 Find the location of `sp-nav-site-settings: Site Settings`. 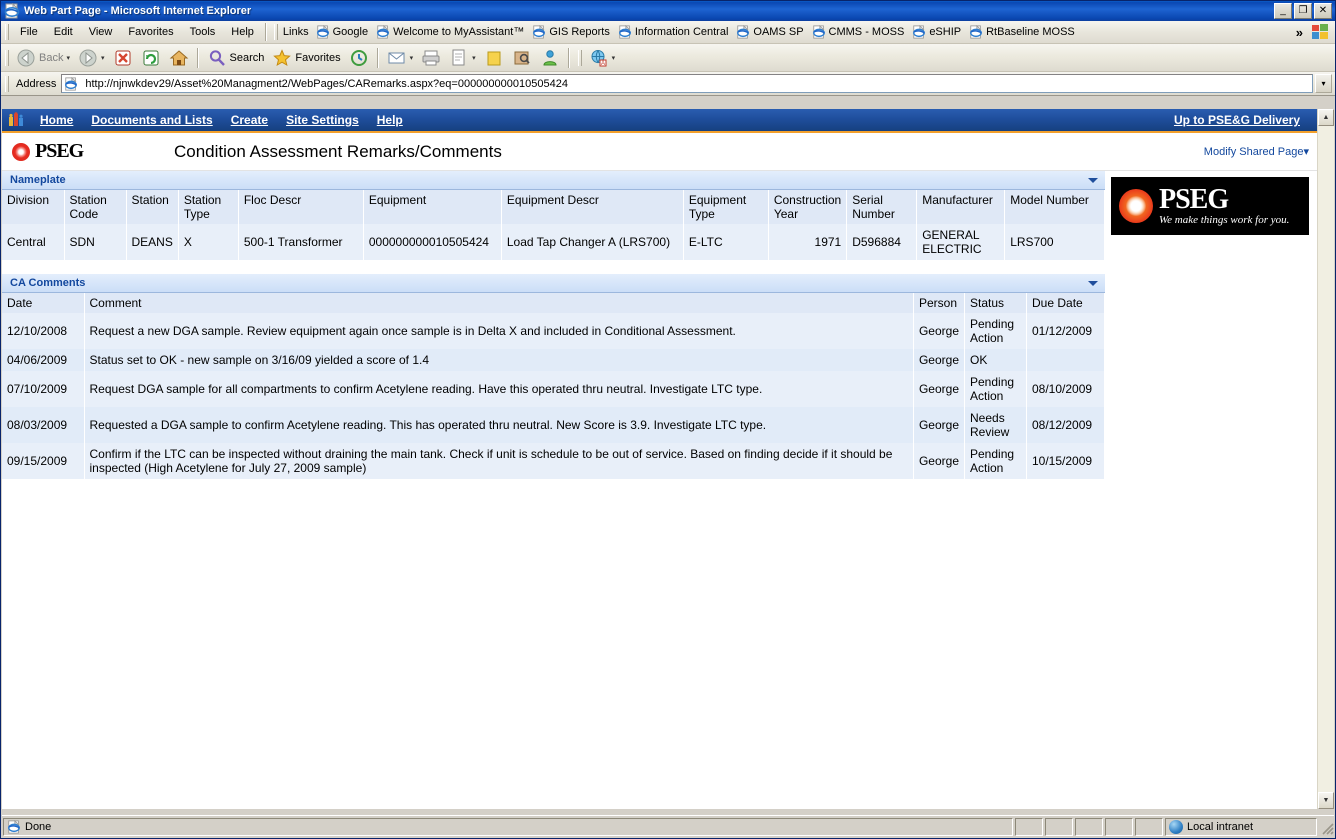

sp-nav-site-settings: Site Settings is located at coordinates (322, 120).